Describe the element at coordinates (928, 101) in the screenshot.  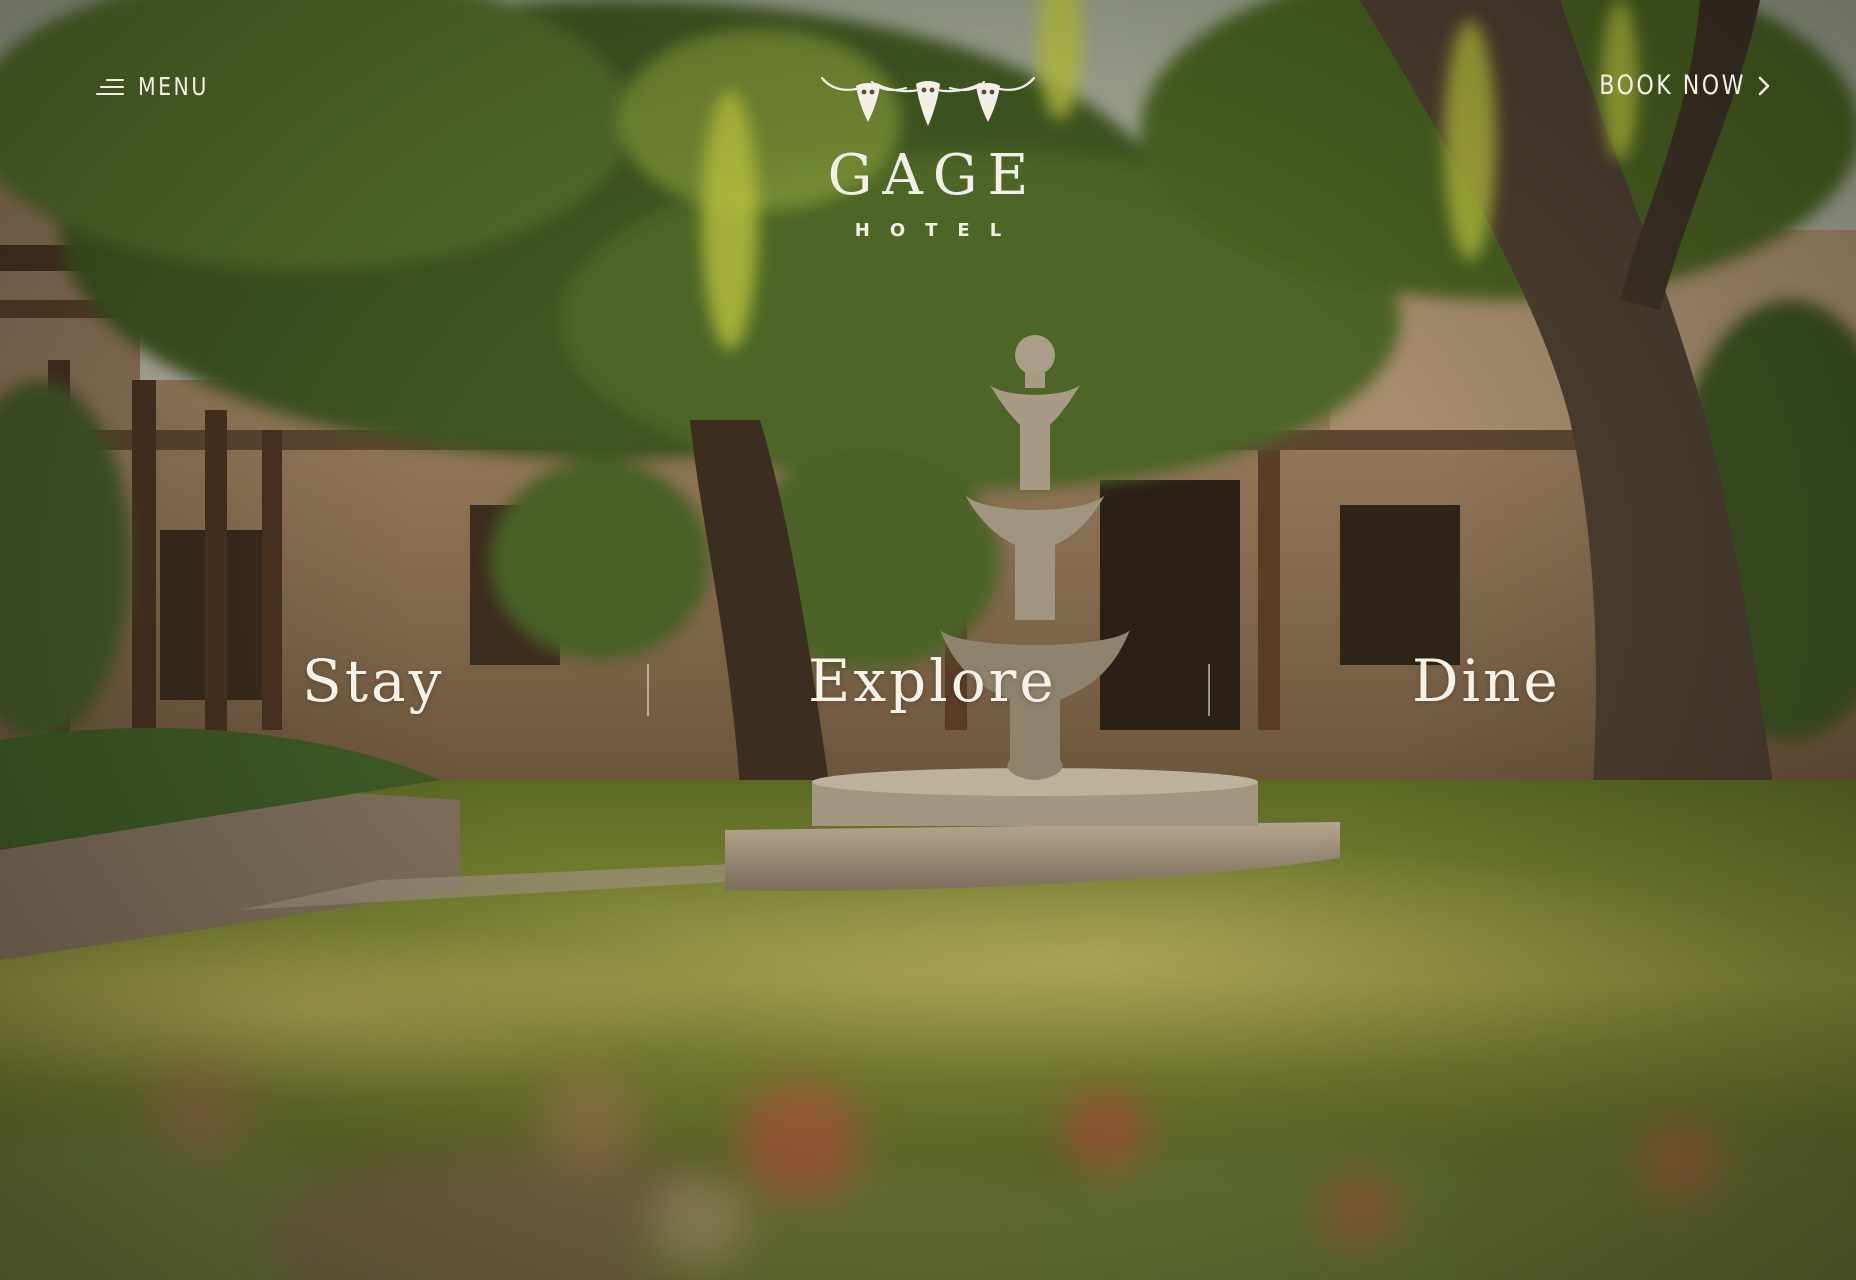
I see `longhorn-skulls-icon` at that location.